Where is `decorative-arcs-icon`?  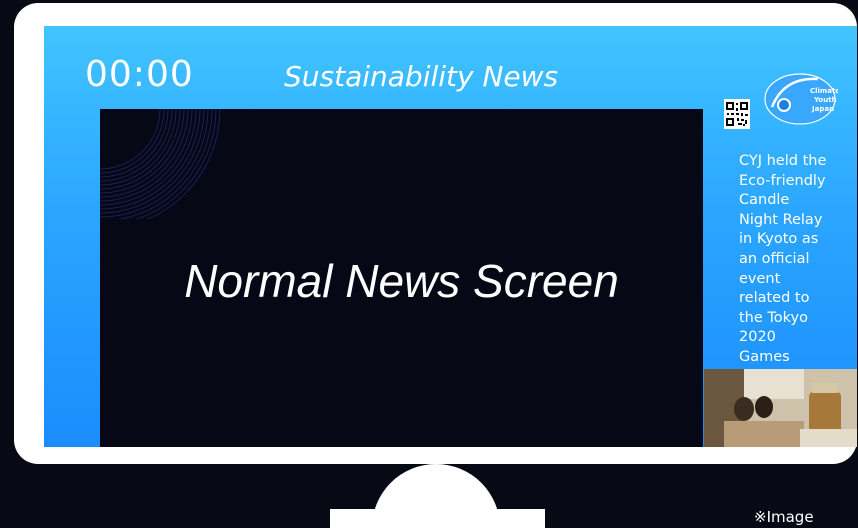 decorative-arcs-icon is located at coordinates (160, 164).